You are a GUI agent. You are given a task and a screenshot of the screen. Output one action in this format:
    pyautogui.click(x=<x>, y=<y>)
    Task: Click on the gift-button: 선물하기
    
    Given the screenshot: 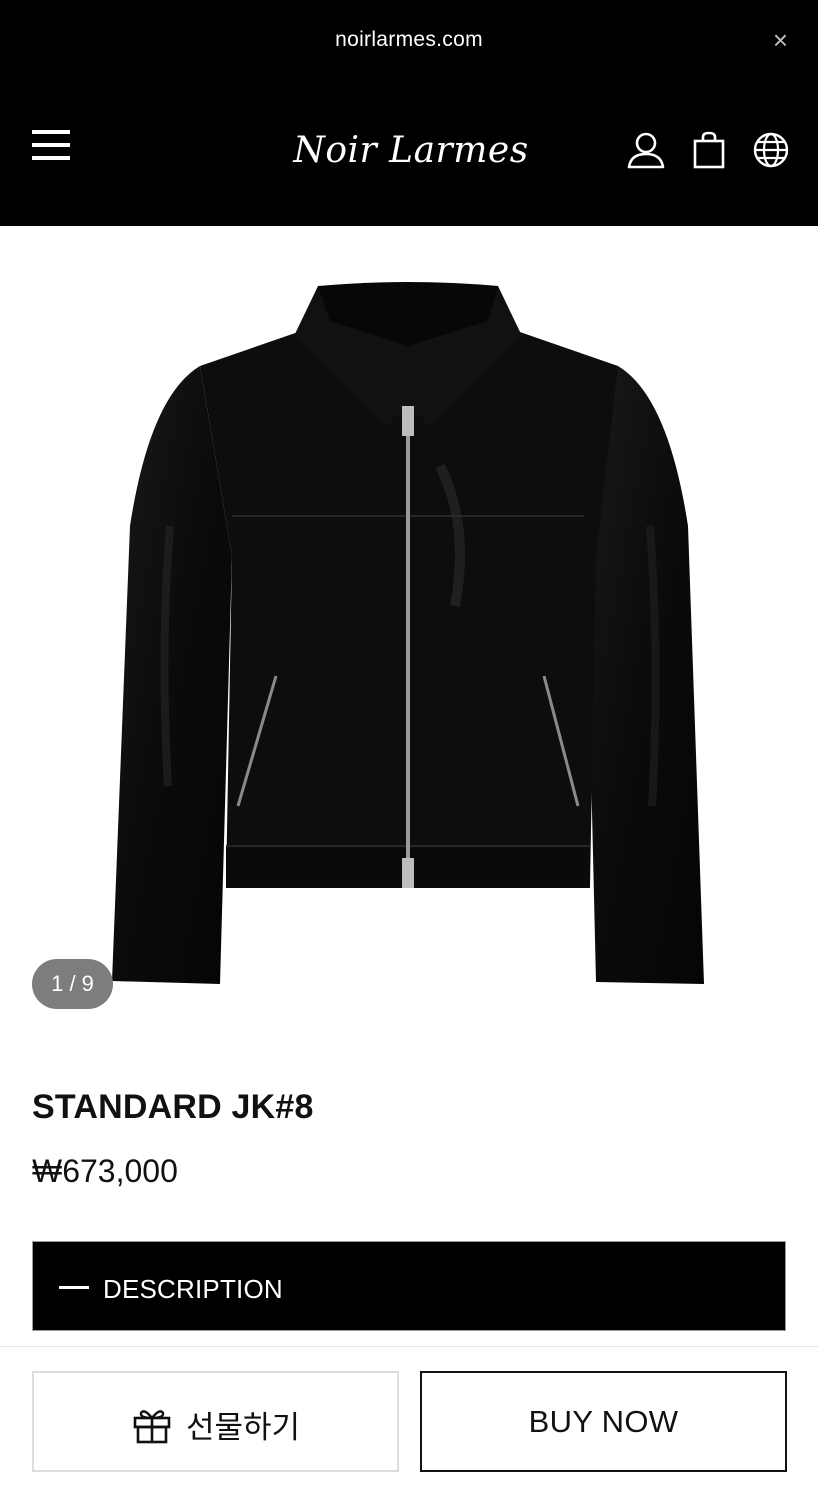 What is the action you would take?
    pyautogui.click(x=215, y=1421)
    